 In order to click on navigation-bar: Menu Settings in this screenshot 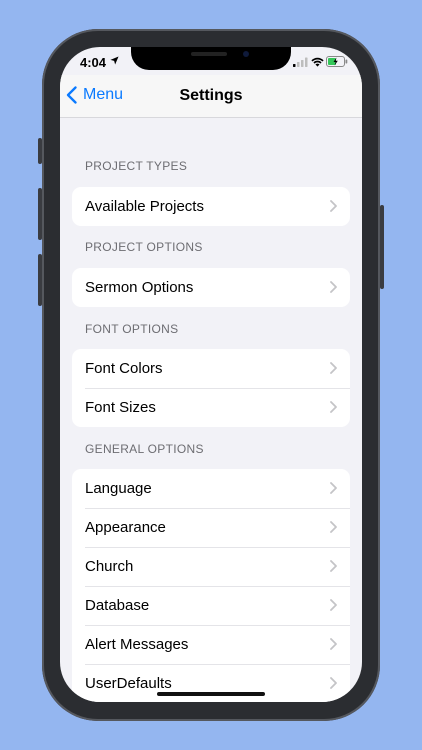, I will do `click(211, 96)`.